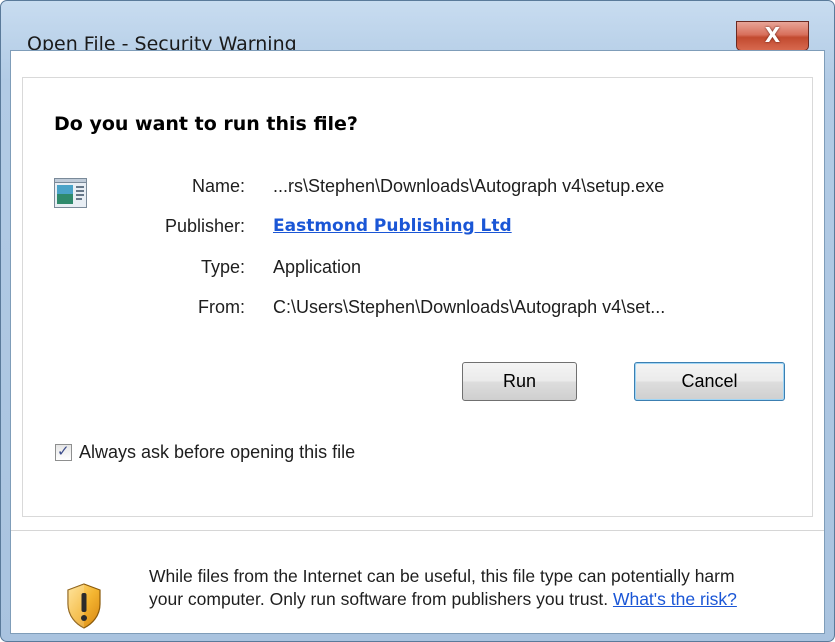 This screenshot has height=642, width=835. I want to click on type-value: Application, so click(317, 267).